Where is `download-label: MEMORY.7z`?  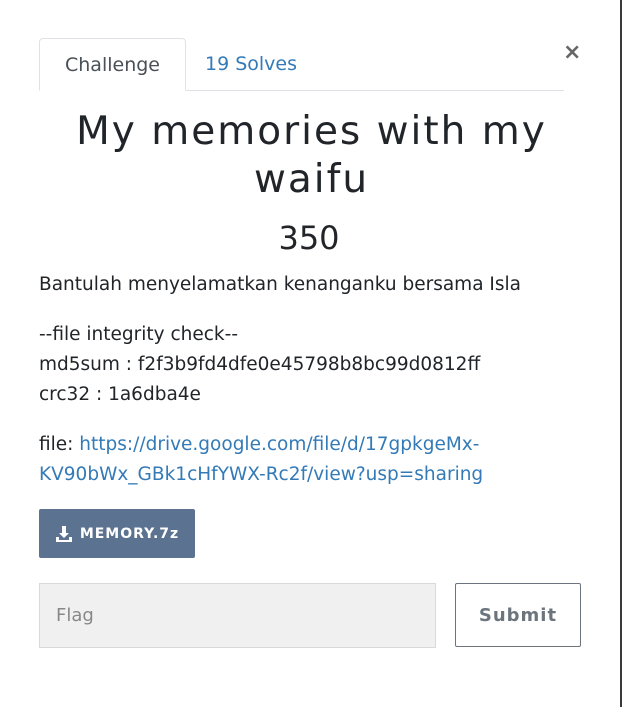 download-label: MEMORY.7z is located at coordinates (129, 533).